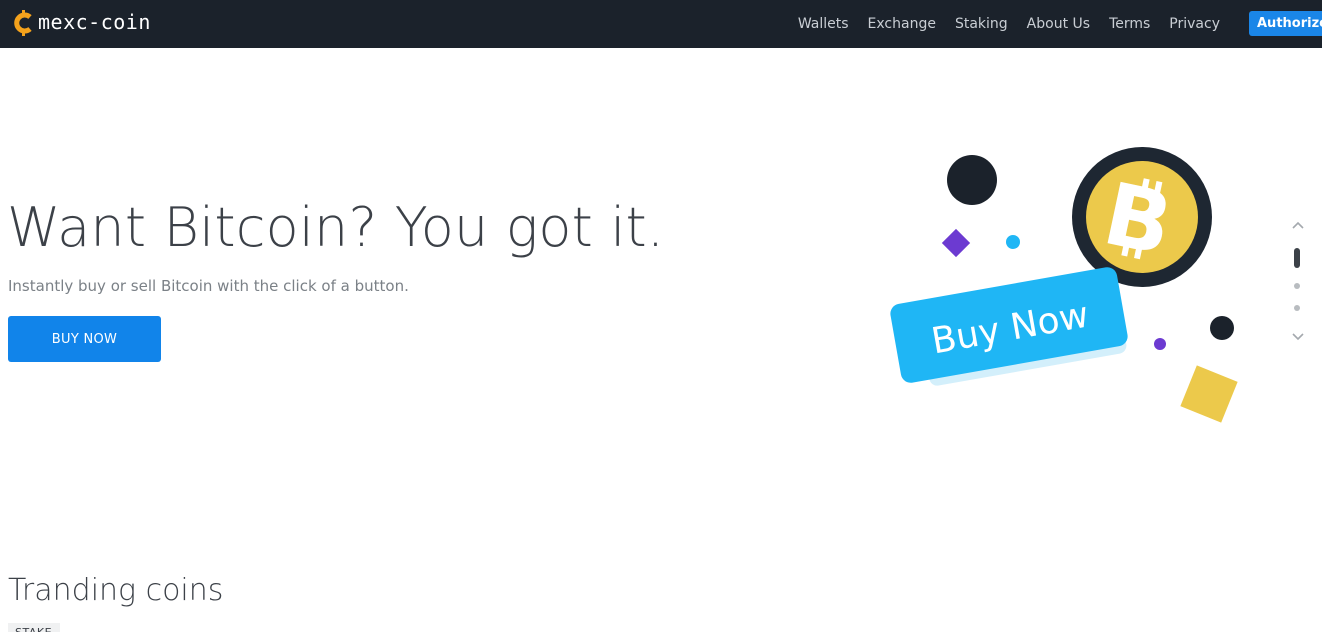 This screenshot has height=632, width=1322. I want to click on cyan-dot-decoration, so click(1013, 242).